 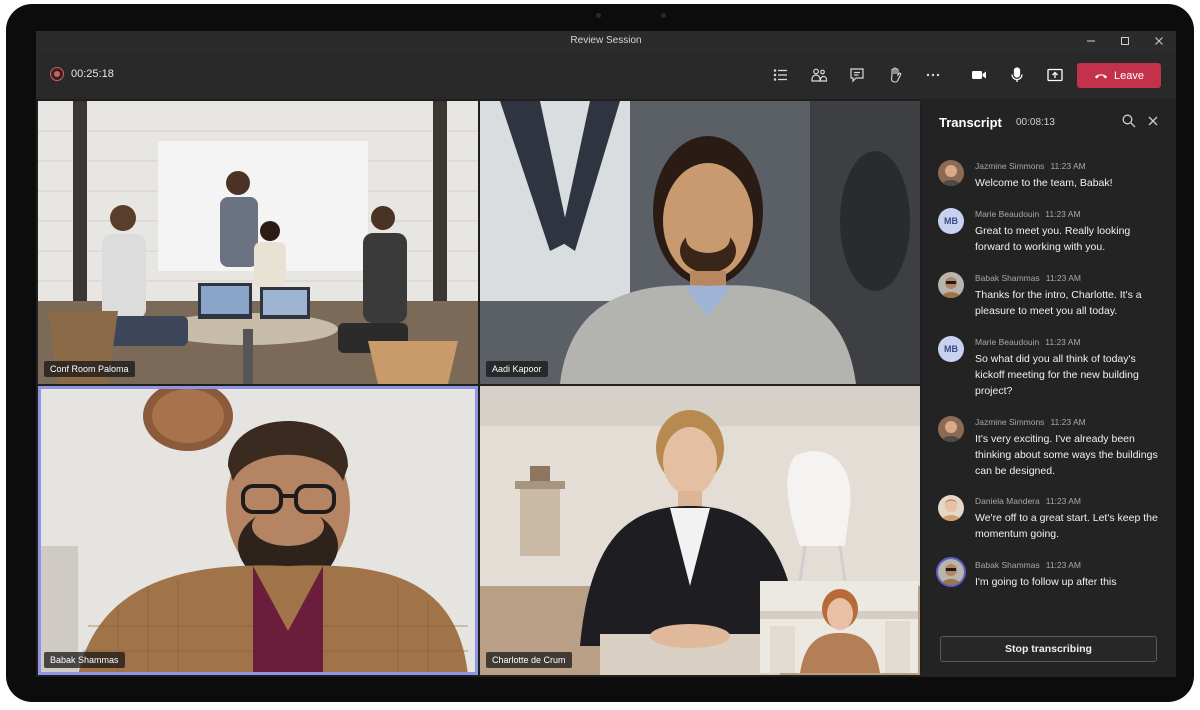 I want to click on window-title: Review Session, so click(x=606, y=40).